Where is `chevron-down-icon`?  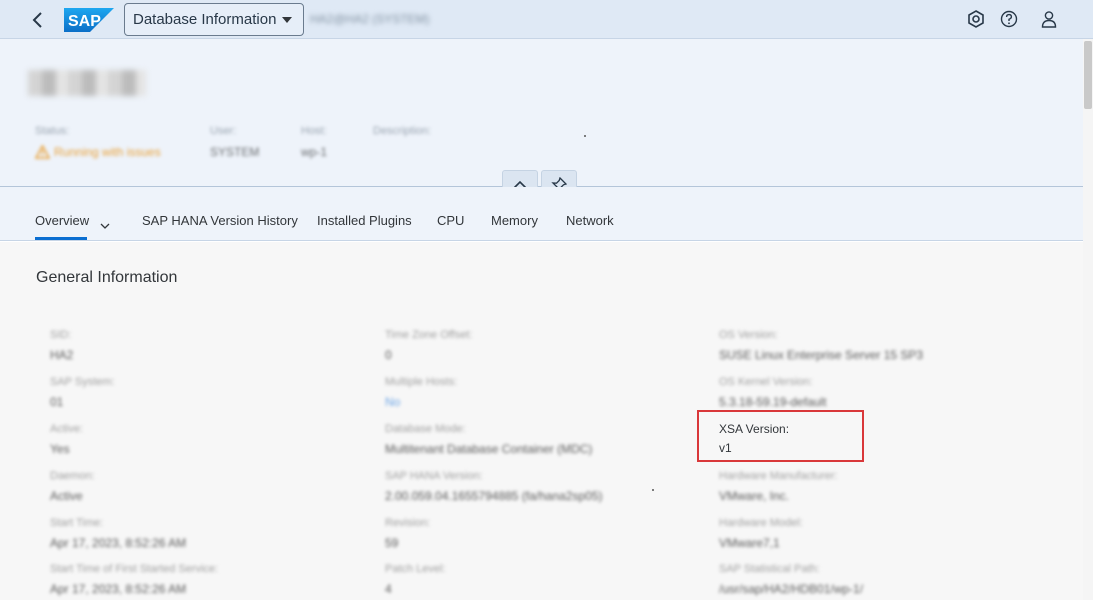
chevron-down-icon is located at coordinates (105, 226).